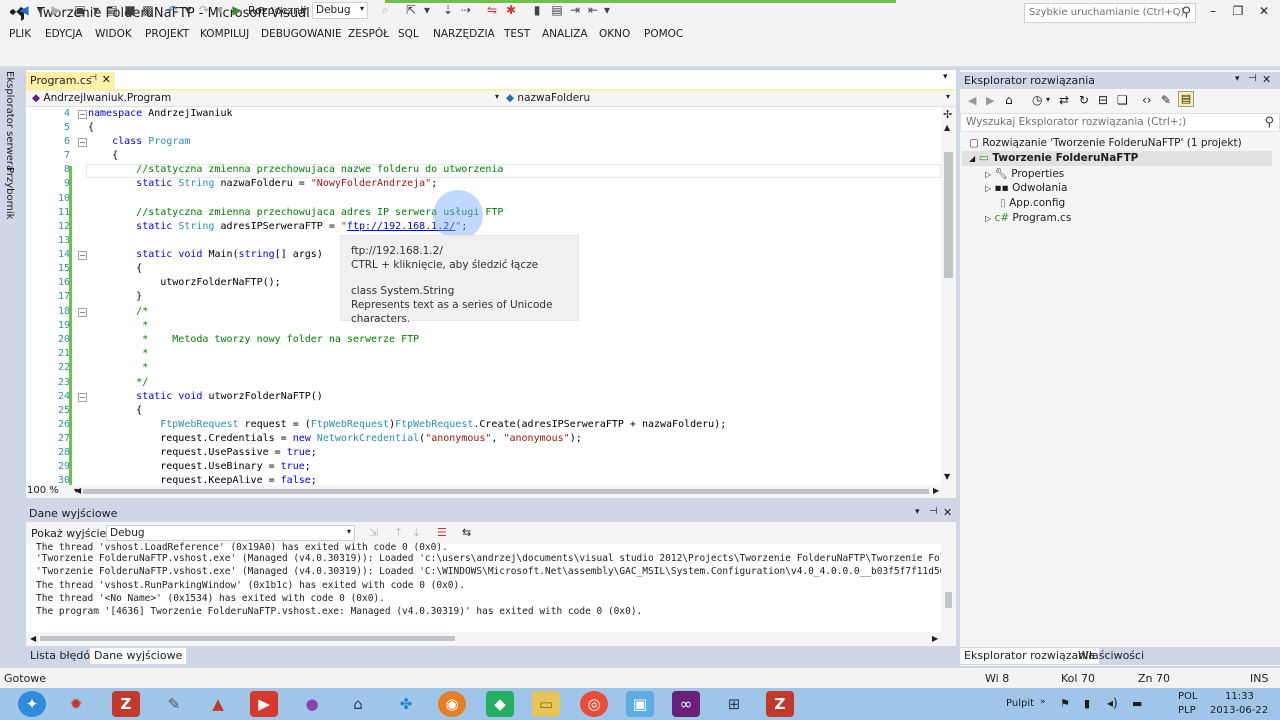 Image resolution: width=1280 pixels, height=720 pixels. I want to click on tab-program-cs: Program.cs ⊣ ✕, so click(70, 80).